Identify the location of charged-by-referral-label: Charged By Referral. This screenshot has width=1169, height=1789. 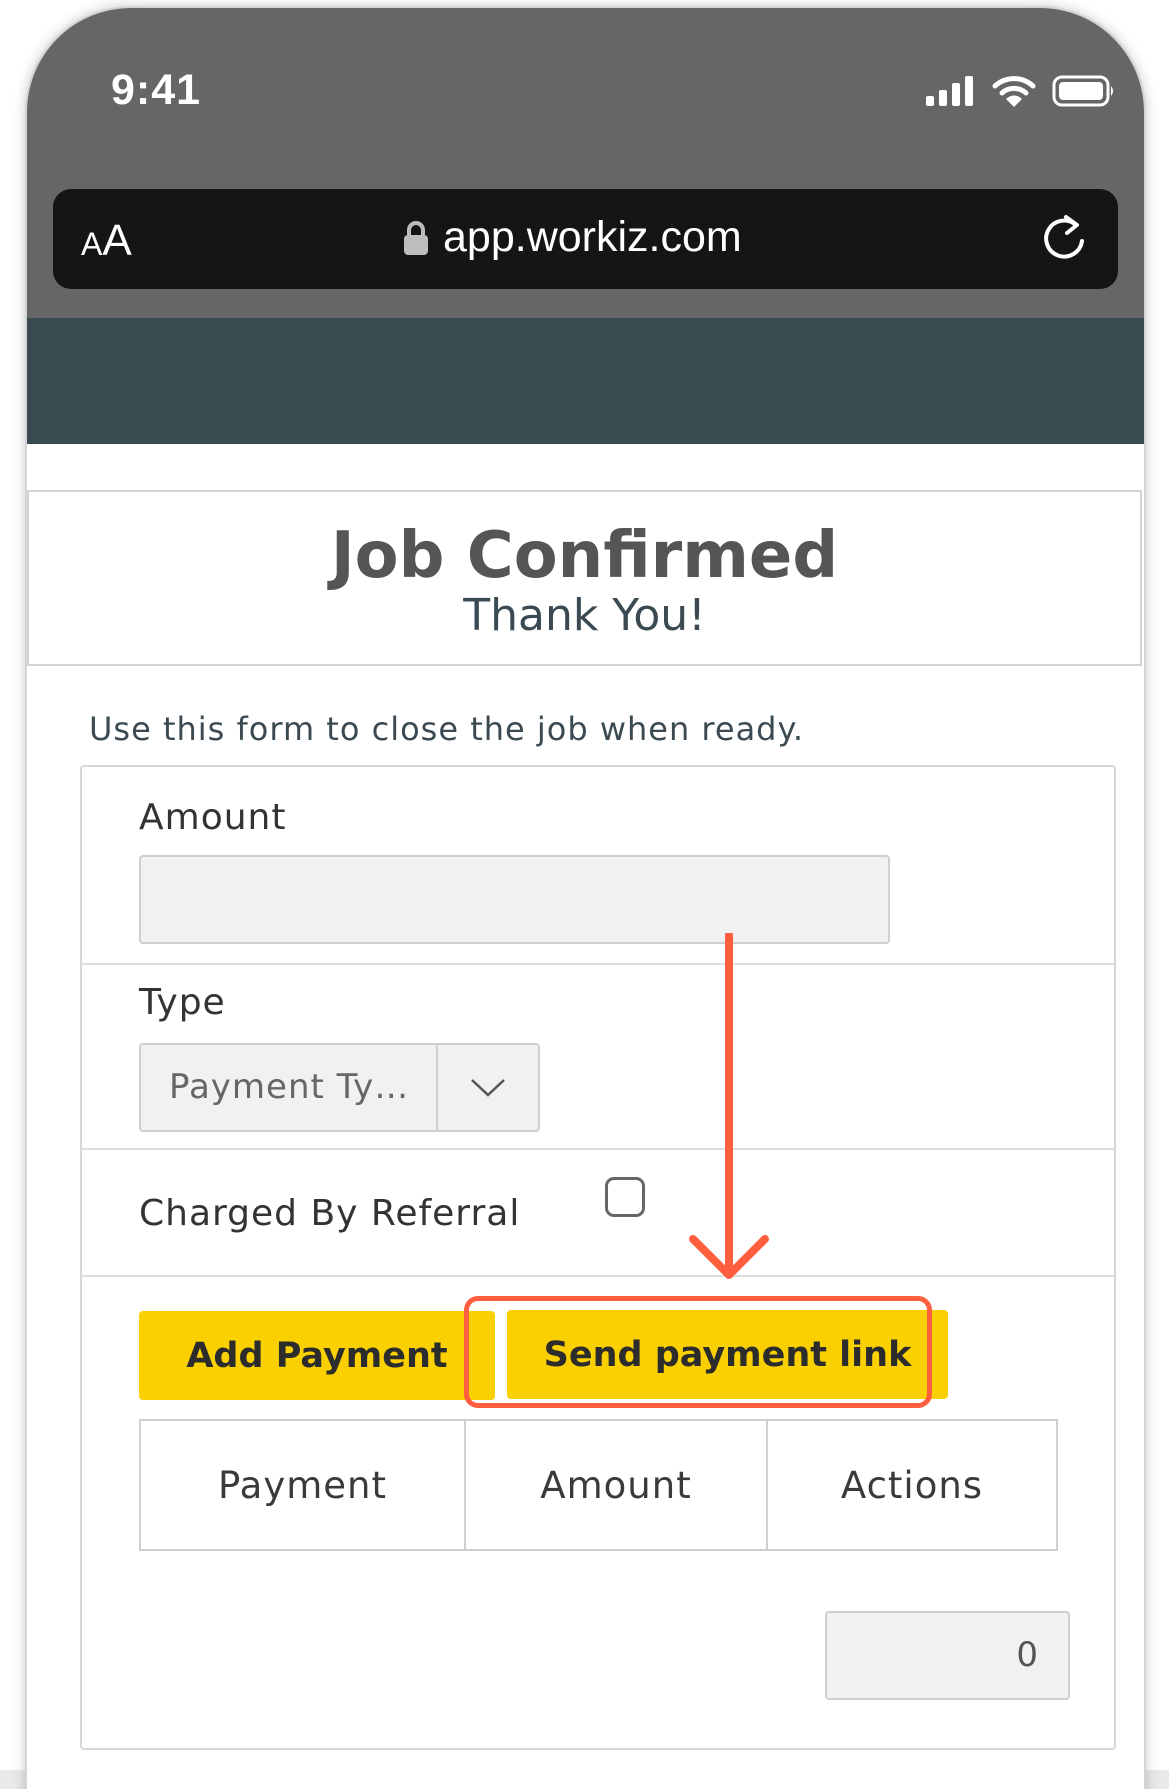
(330, 1213).